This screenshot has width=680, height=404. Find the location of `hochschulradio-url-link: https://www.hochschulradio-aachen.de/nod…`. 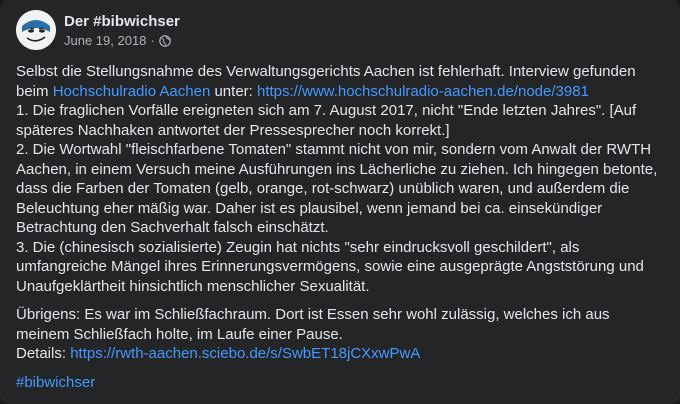

hochschulradio-url-link: https://www.hochschulradio-aachen.de/nod… is located at coordinates (423, 91).